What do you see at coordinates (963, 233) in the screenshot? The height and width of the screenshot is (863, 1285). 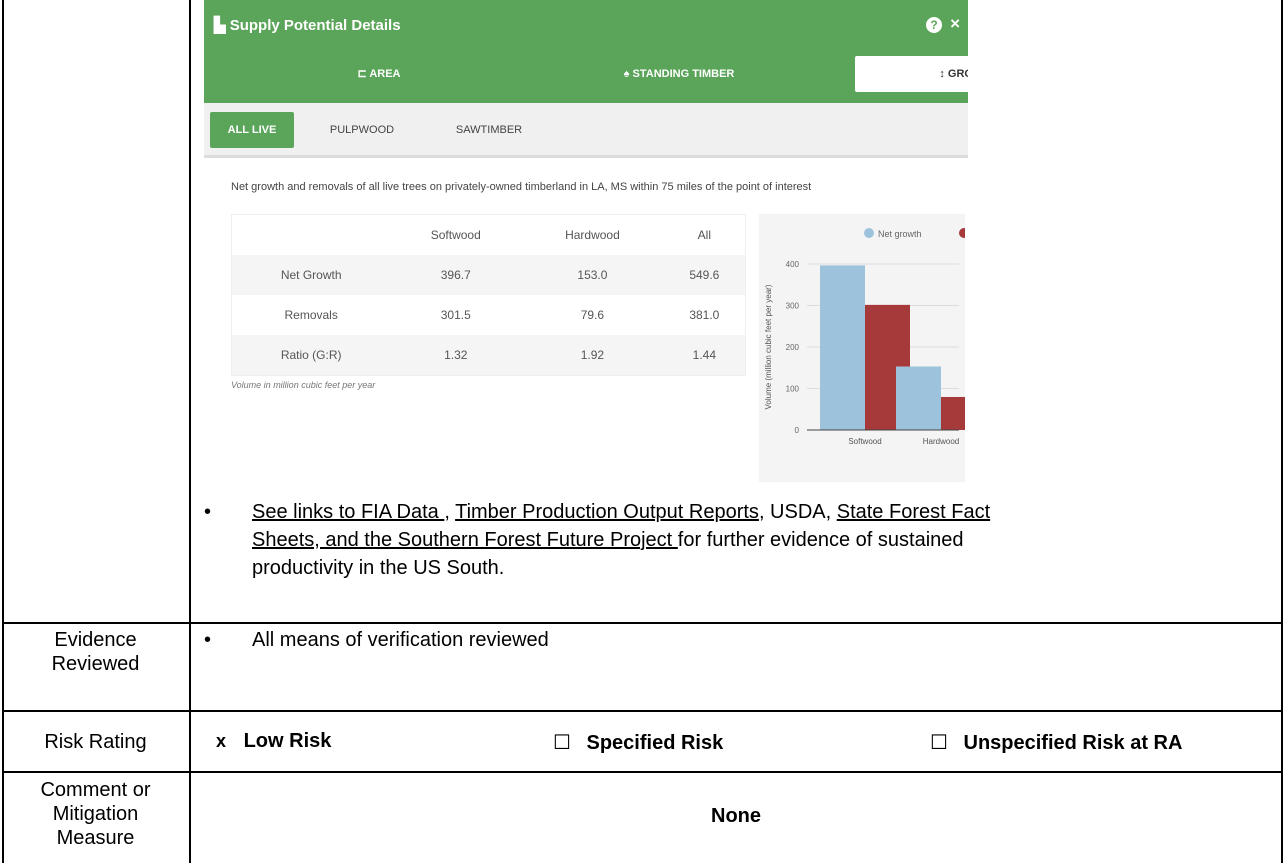 I see `legend-swatch-removals` at bounding box center [963, 233].